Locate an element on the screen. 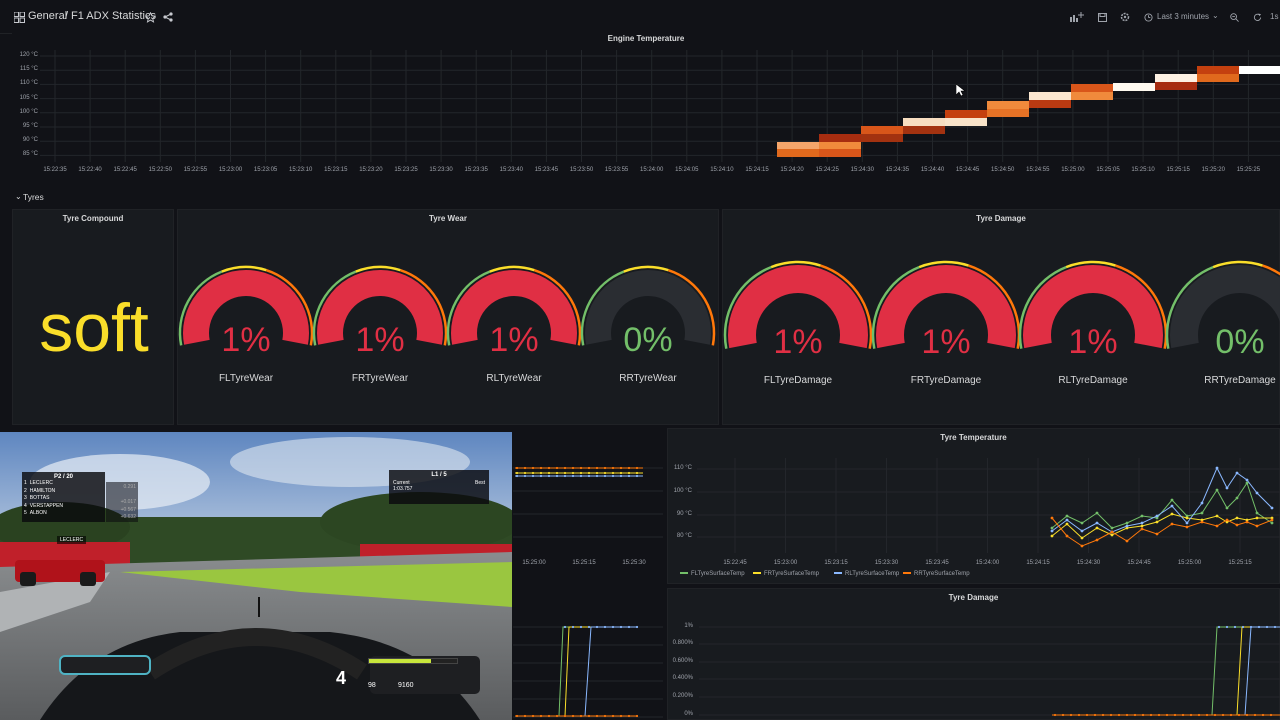  standings-gap: +0.632 is located at coordinates (128, 517).